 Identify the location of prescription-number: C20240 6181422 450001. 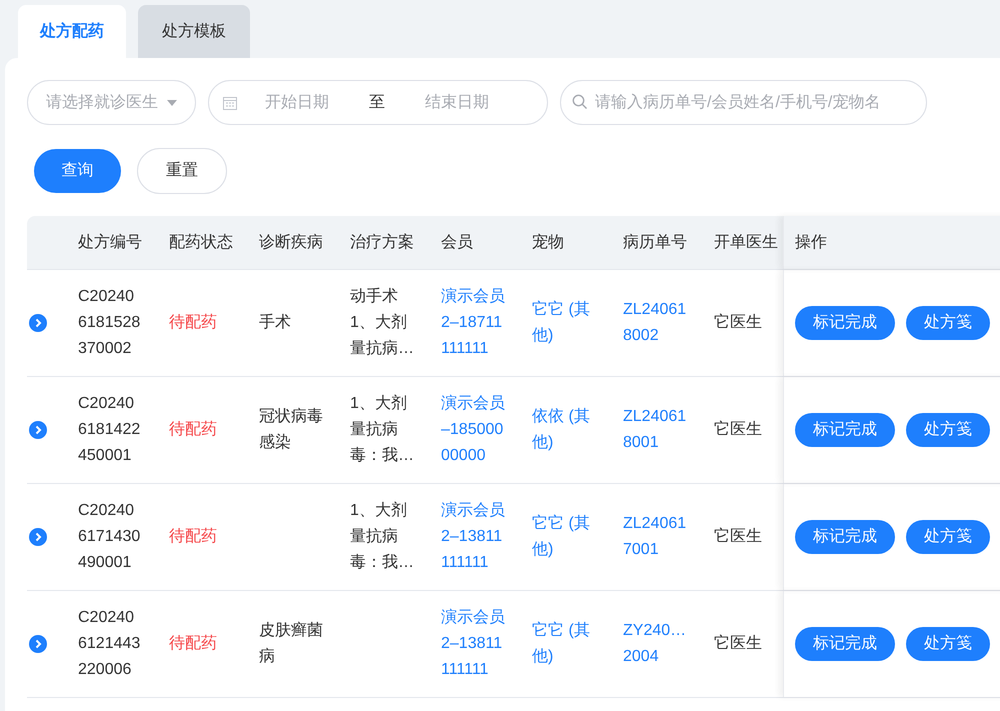
(109, 430).